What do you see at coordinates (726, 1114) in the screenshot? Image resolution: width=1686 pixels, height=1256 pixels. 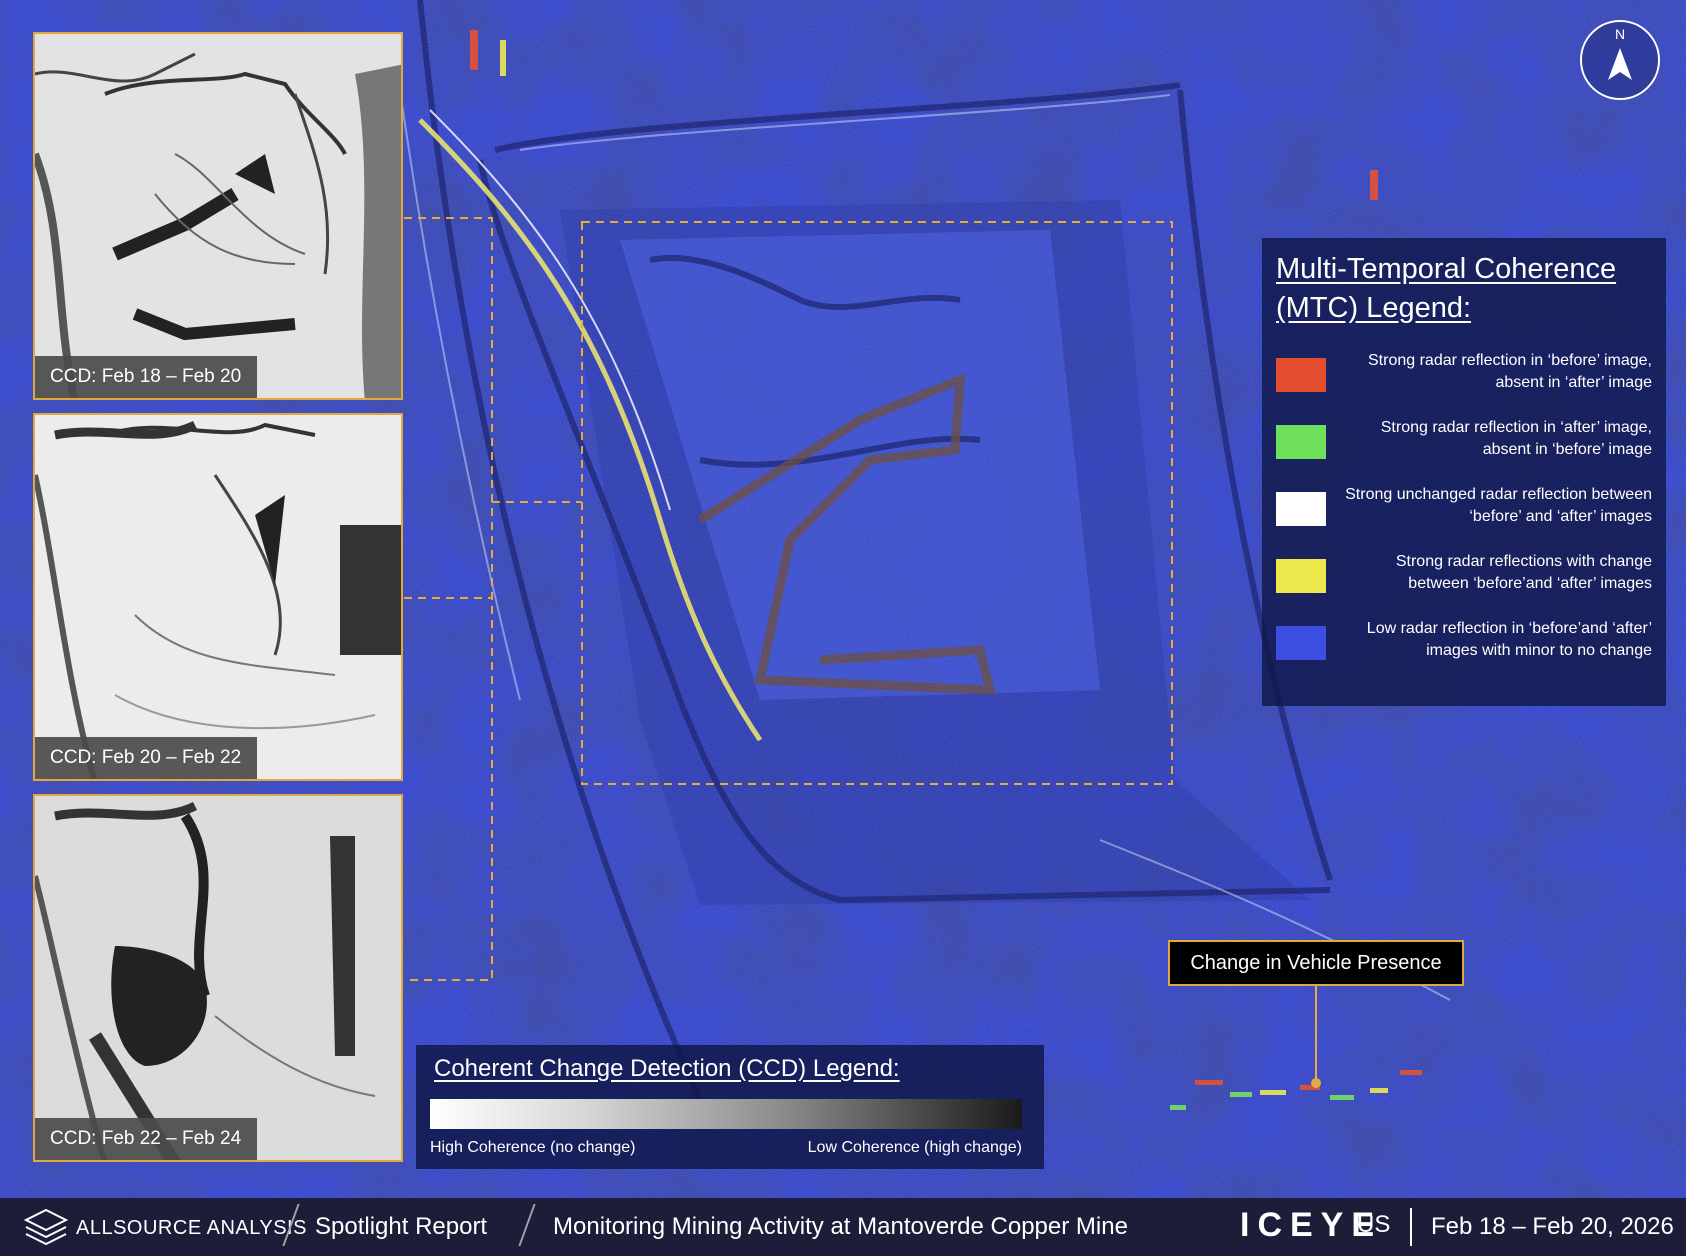 I see `coherence-gradient-bar` at bounding box center [726, 1114].